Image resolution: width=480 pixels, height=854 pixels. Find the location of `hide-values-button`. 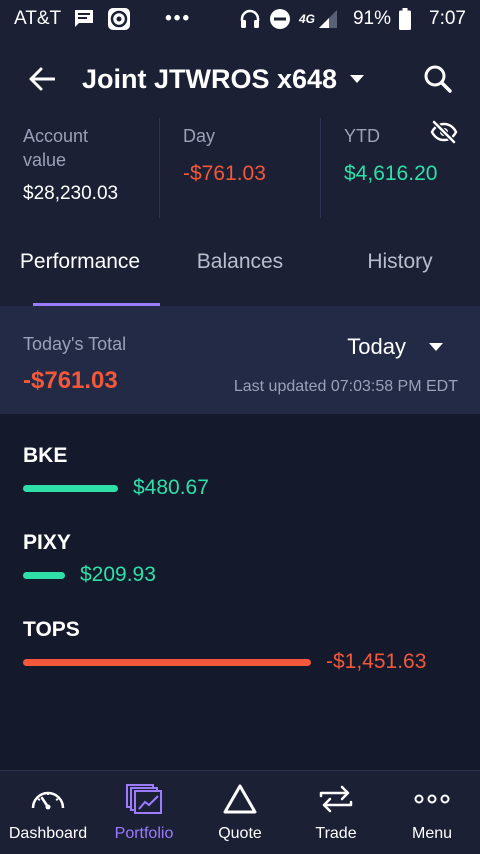

hide-values-button is located at coordinates (444, 134).